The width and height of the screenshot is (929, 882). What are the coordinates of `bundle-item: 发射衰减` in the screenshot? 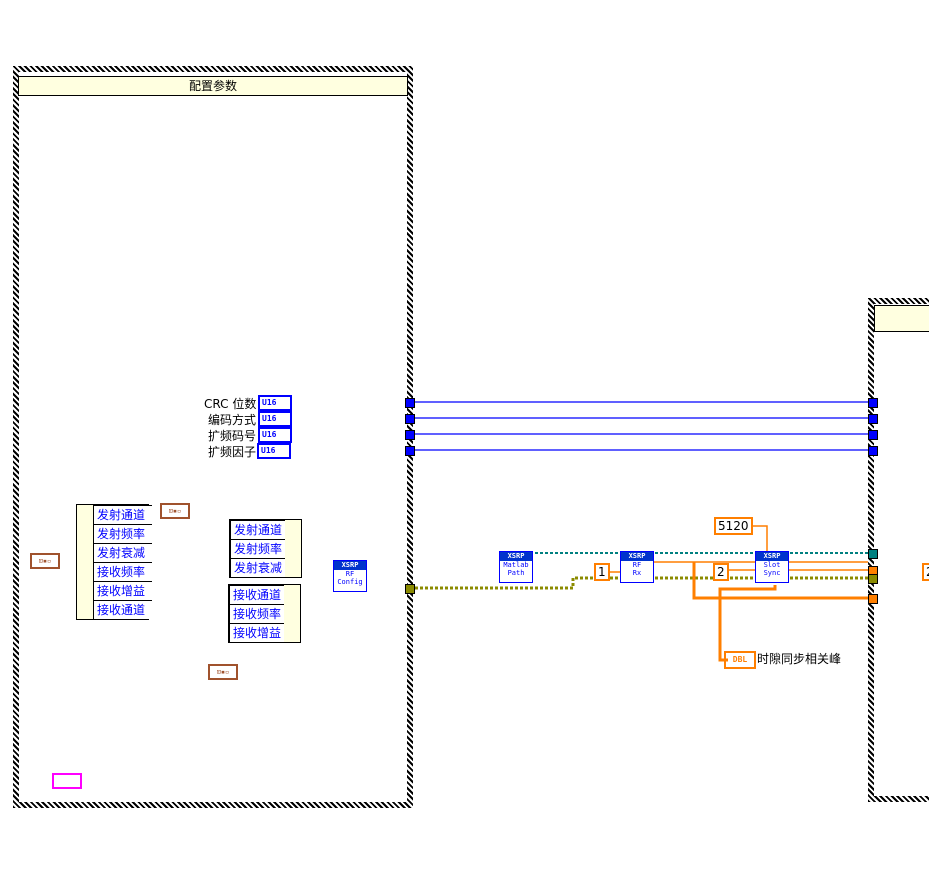 It's located at (257, 567).